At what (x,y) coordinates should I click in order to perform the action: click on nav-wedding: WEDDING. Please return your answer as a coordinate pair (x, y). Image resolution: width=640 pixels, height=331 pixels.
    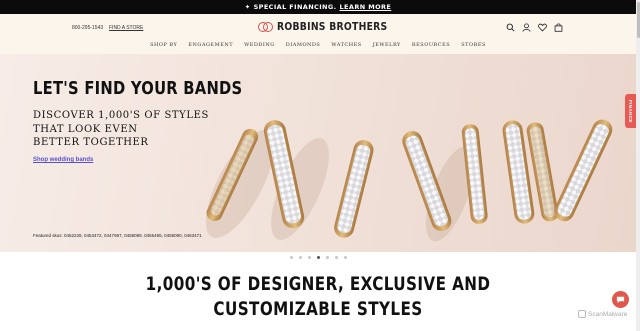
    Looking at the image, I should click on (259, 45).